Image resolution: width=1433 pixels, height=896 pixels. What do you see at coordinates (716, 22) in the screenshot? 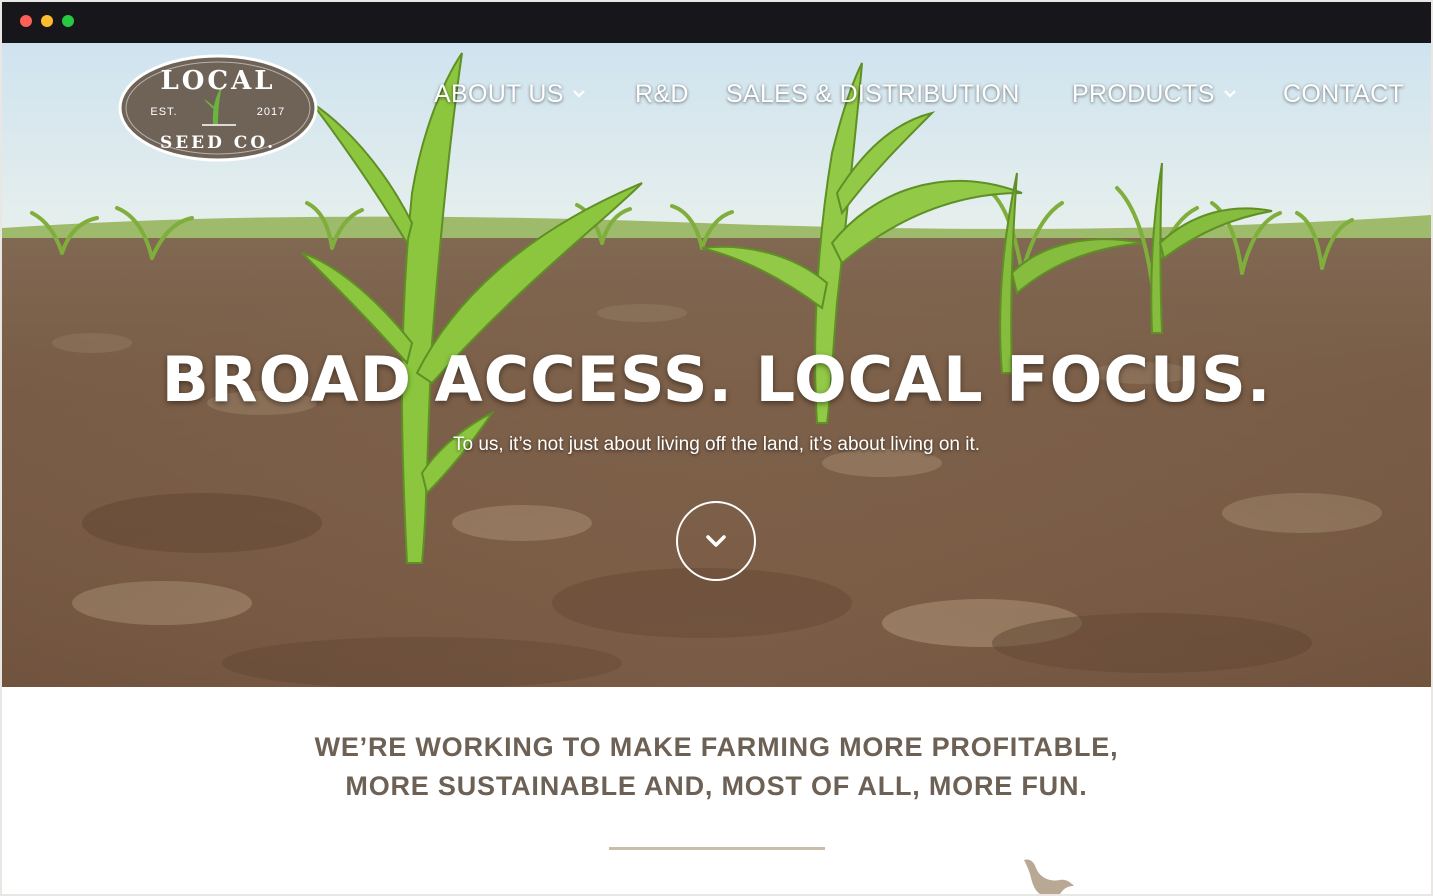
I see `window-titlebar` at bounding box center [716, 22].